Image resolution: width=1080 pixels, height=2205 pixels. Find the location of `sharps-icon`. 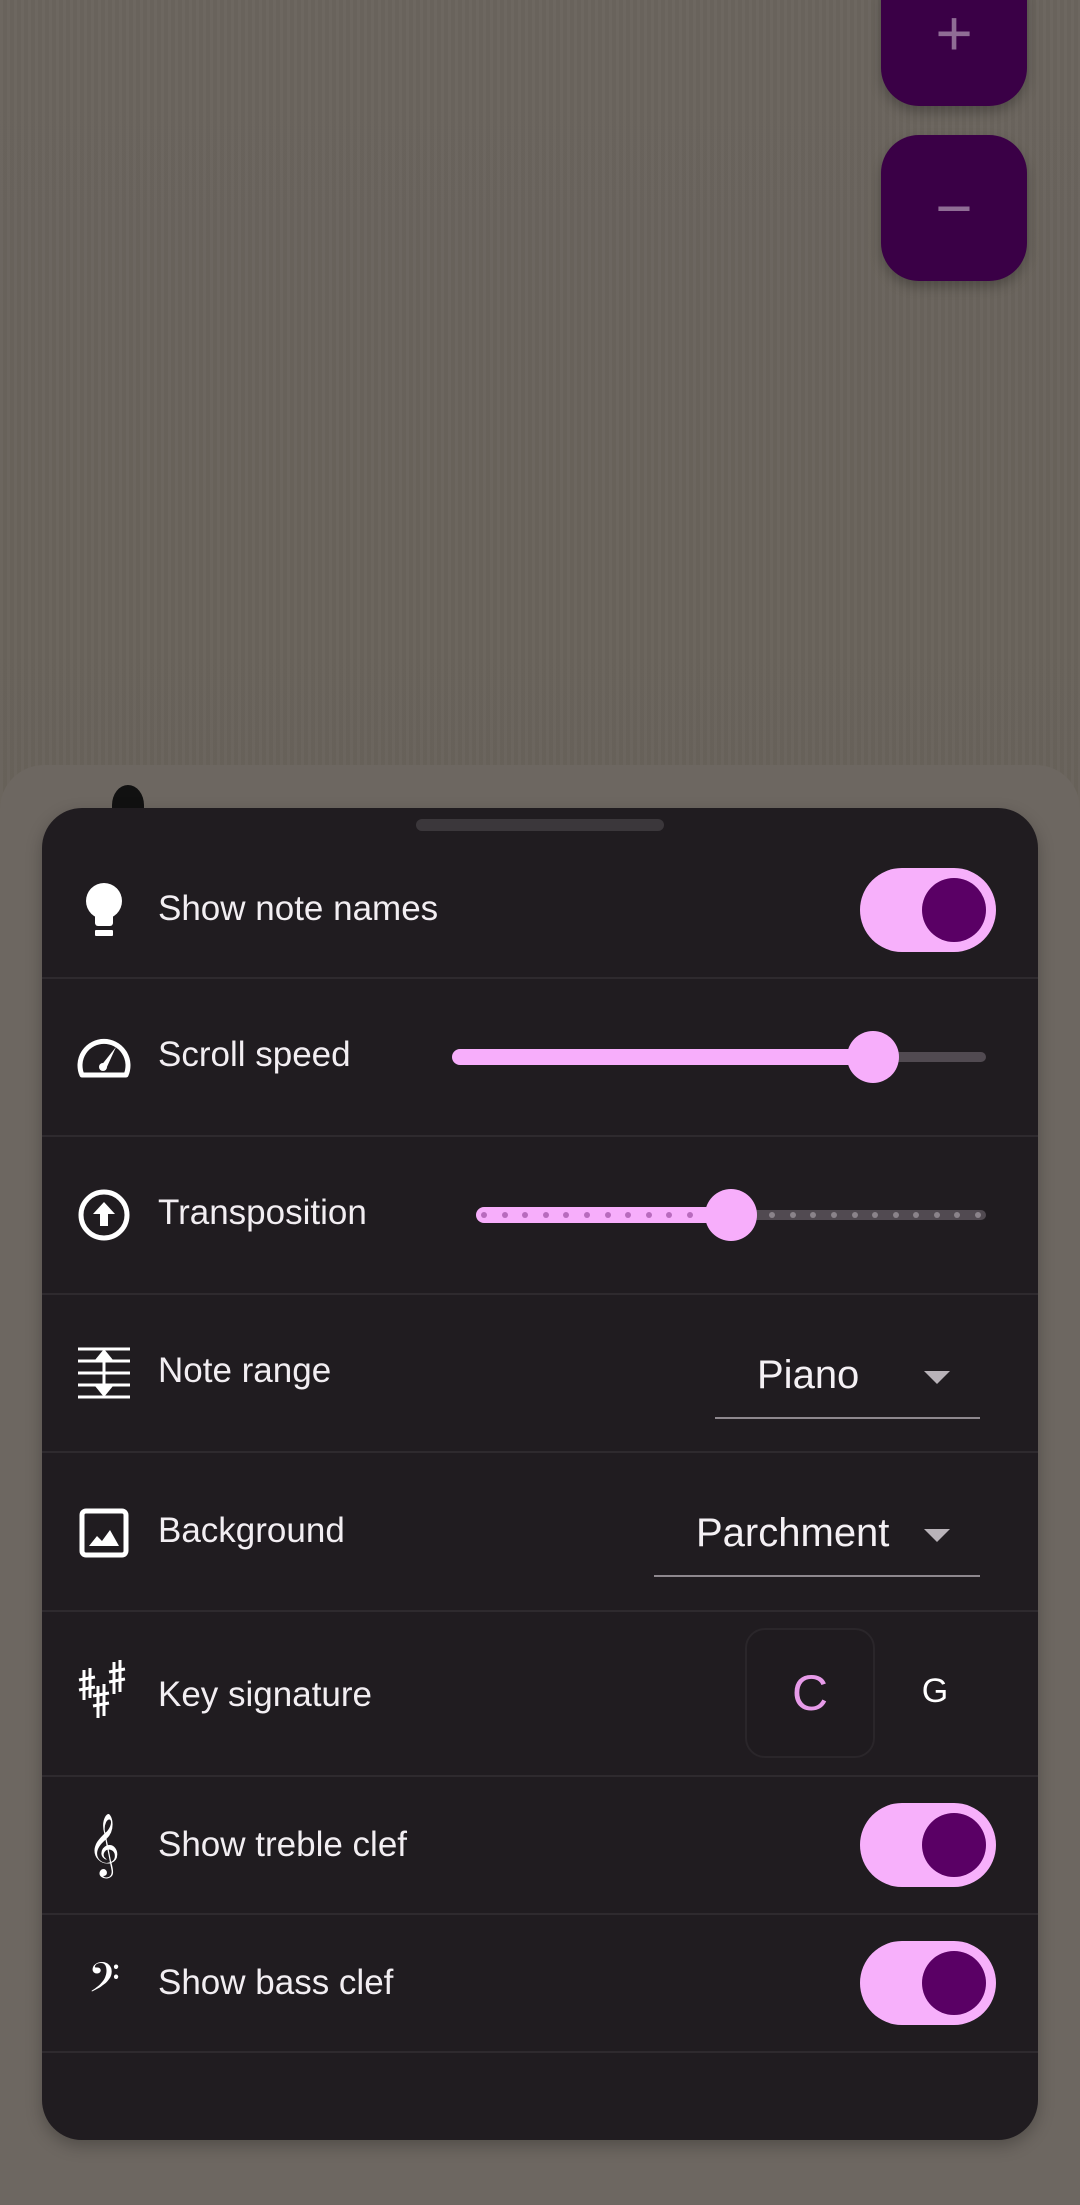

sharps-icon is located at coordinates (104, 1690).